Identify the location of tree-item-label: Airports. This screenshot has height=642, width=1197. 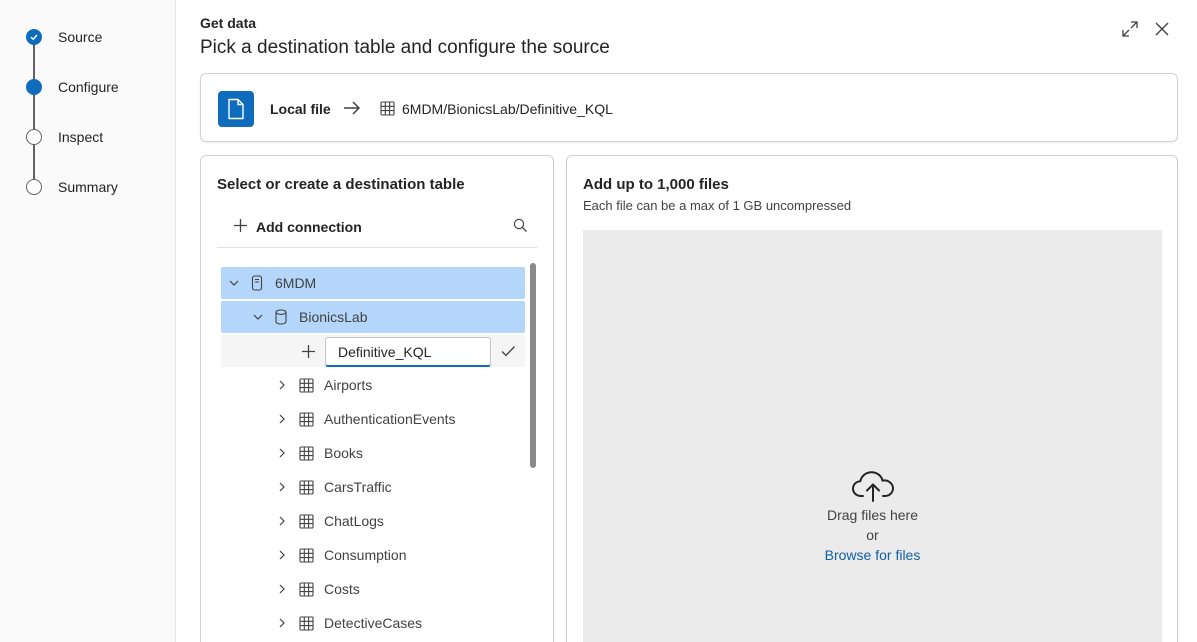
(348, 385).